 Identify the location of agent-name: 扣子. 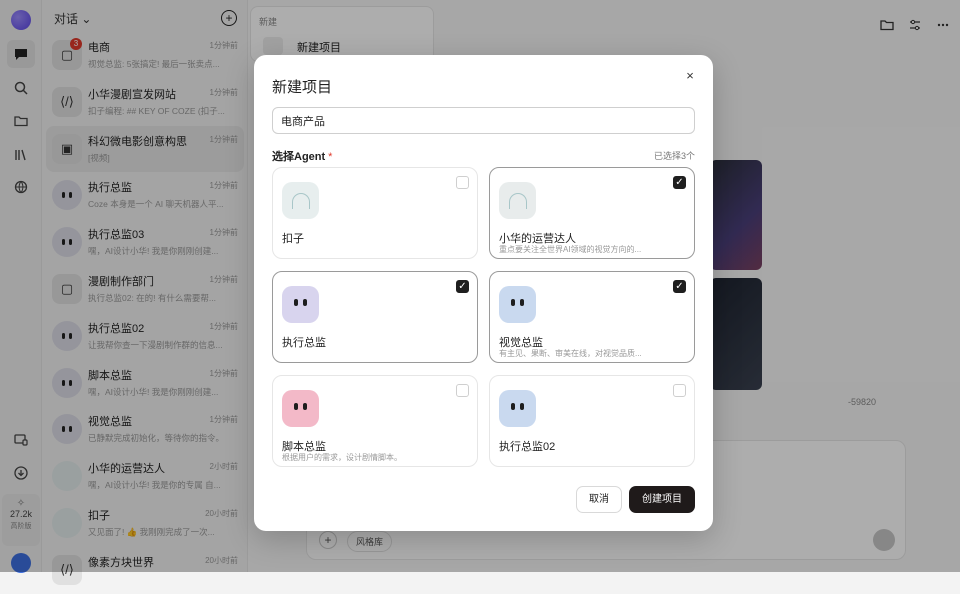
(293, 239).